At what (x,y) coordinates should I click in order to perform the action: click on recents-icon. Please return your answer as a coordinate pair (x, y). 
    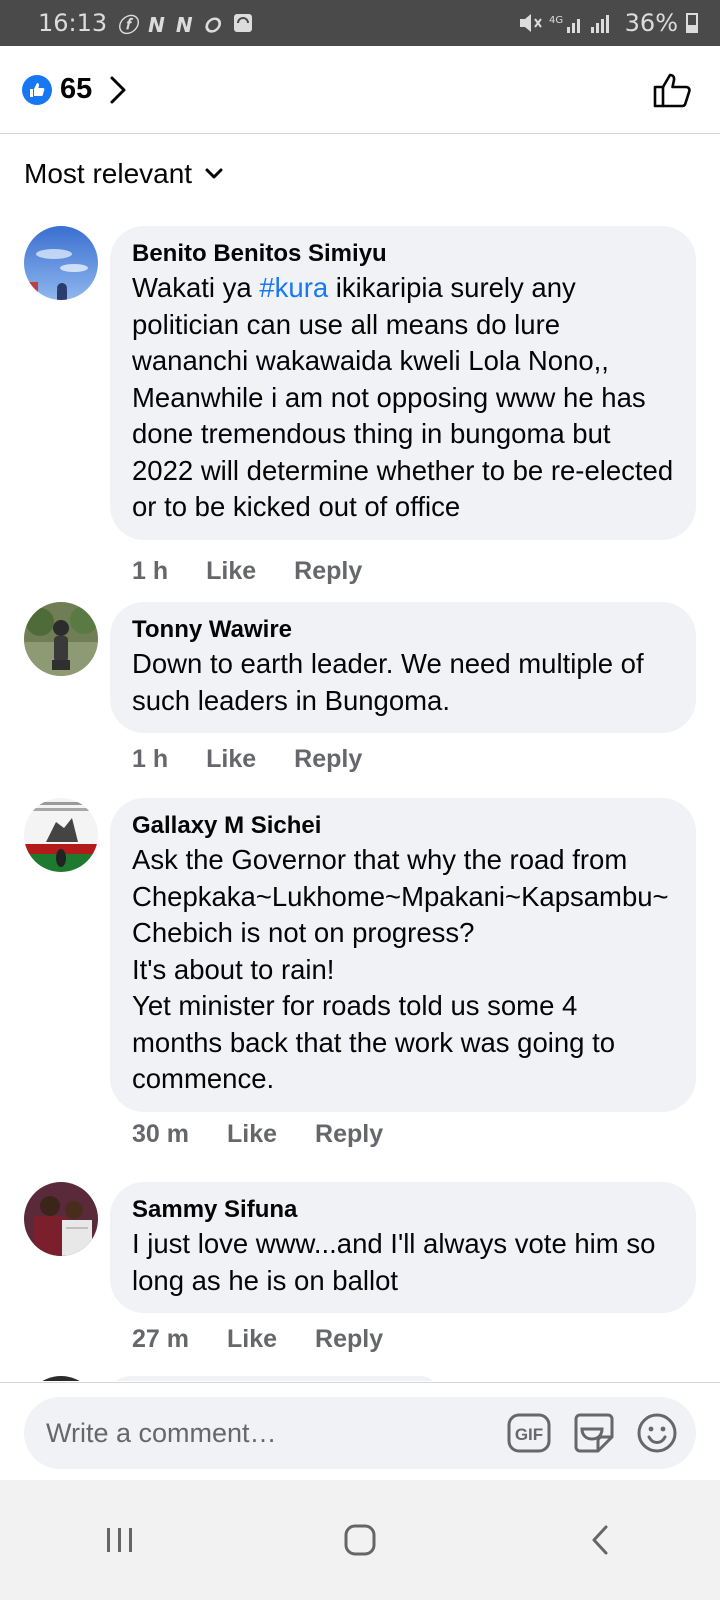
    Looking at the image, I should click on (119, 1540).